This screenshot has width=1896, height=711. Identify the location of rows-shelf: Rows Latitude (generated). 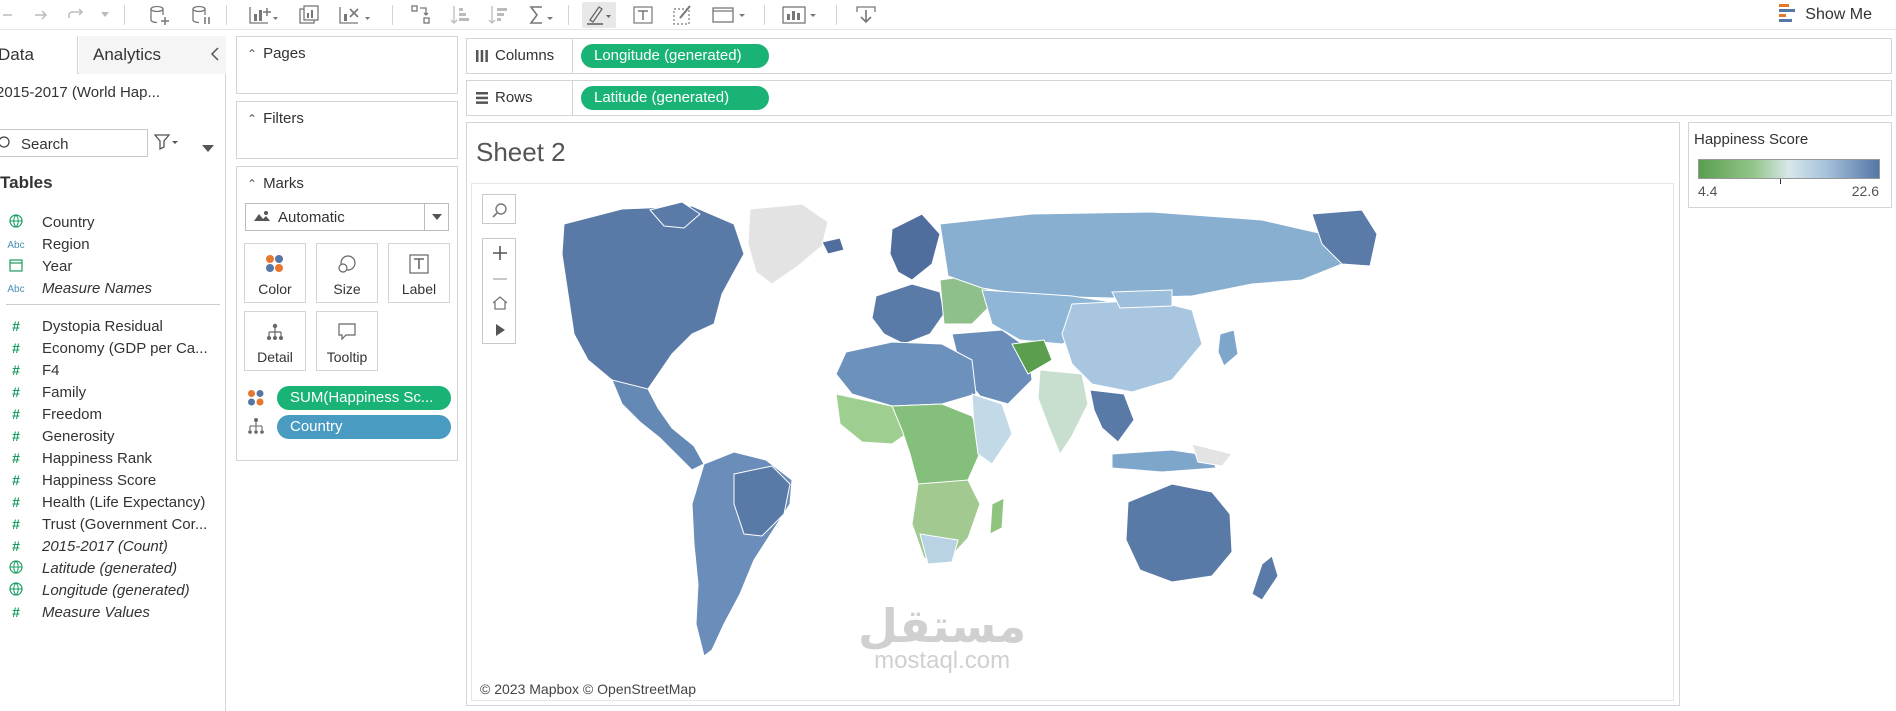
(1179, 98).